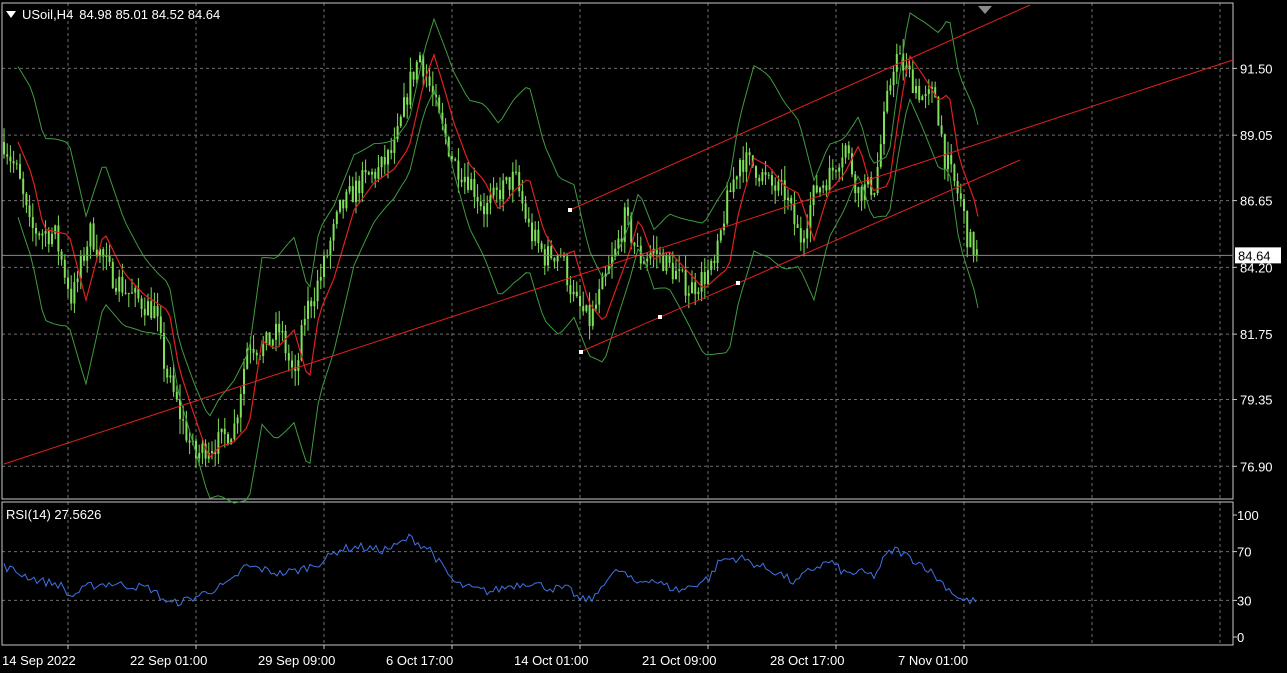 The height and width of the screenshot is (673, 1287). I want to click on price-tick-label: 86.65, so click(1256, 201).